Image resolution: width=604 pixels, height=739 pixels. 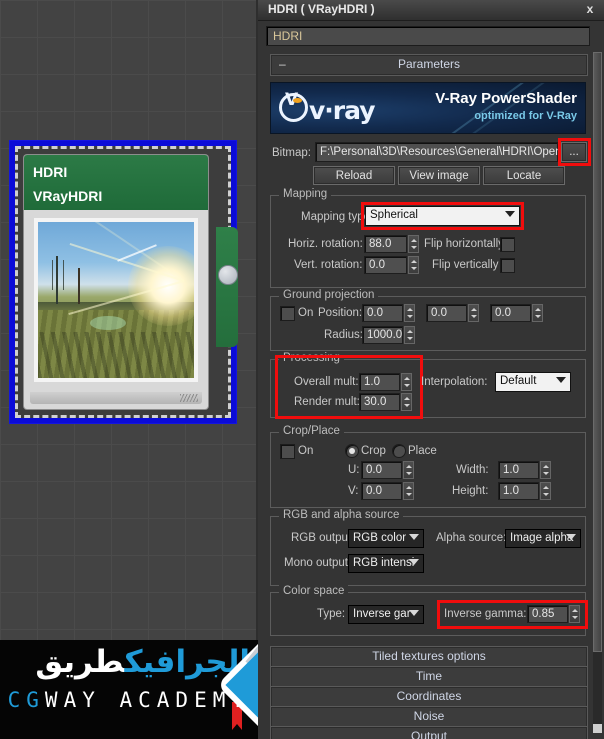 What do you see at coordinates (26, 700) in the screenshot?
I see `watermark-english-cg: CG` at bounding box center [26, 700].